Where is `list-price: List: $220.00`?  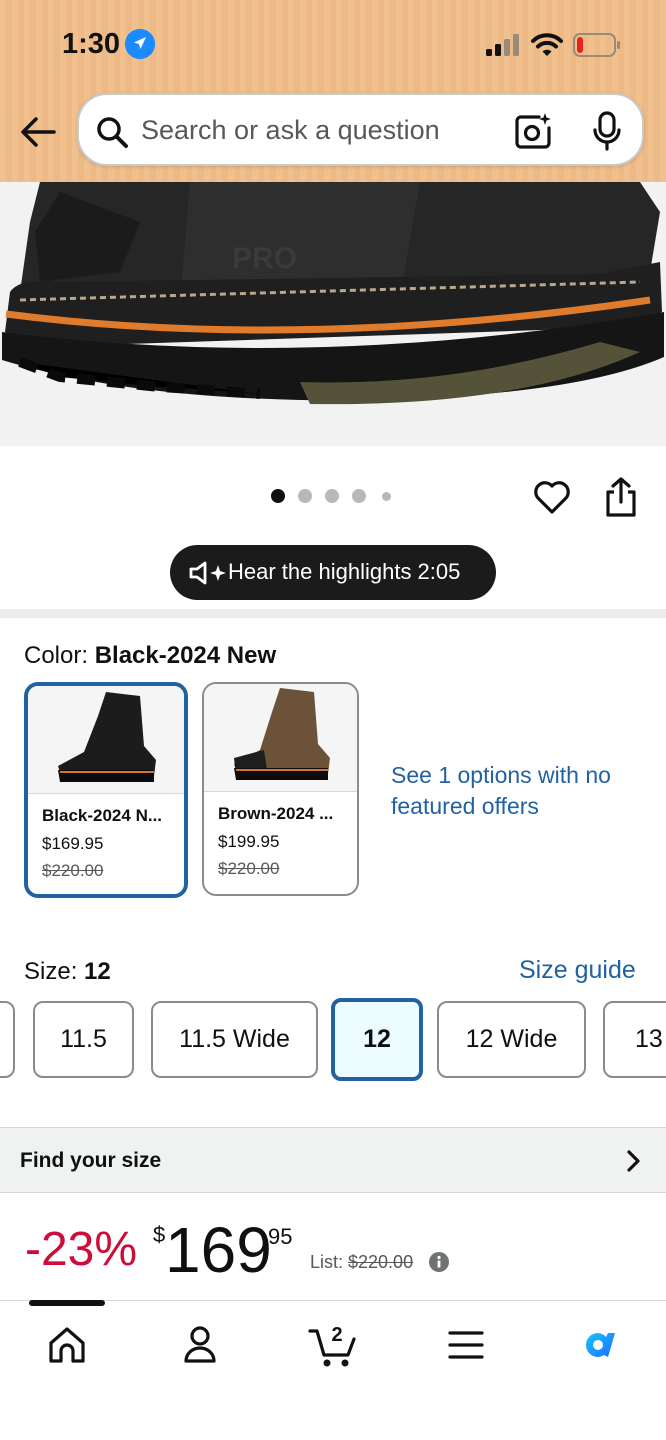
list-price: List: $220.00 is located at coordinates (361, 1262).